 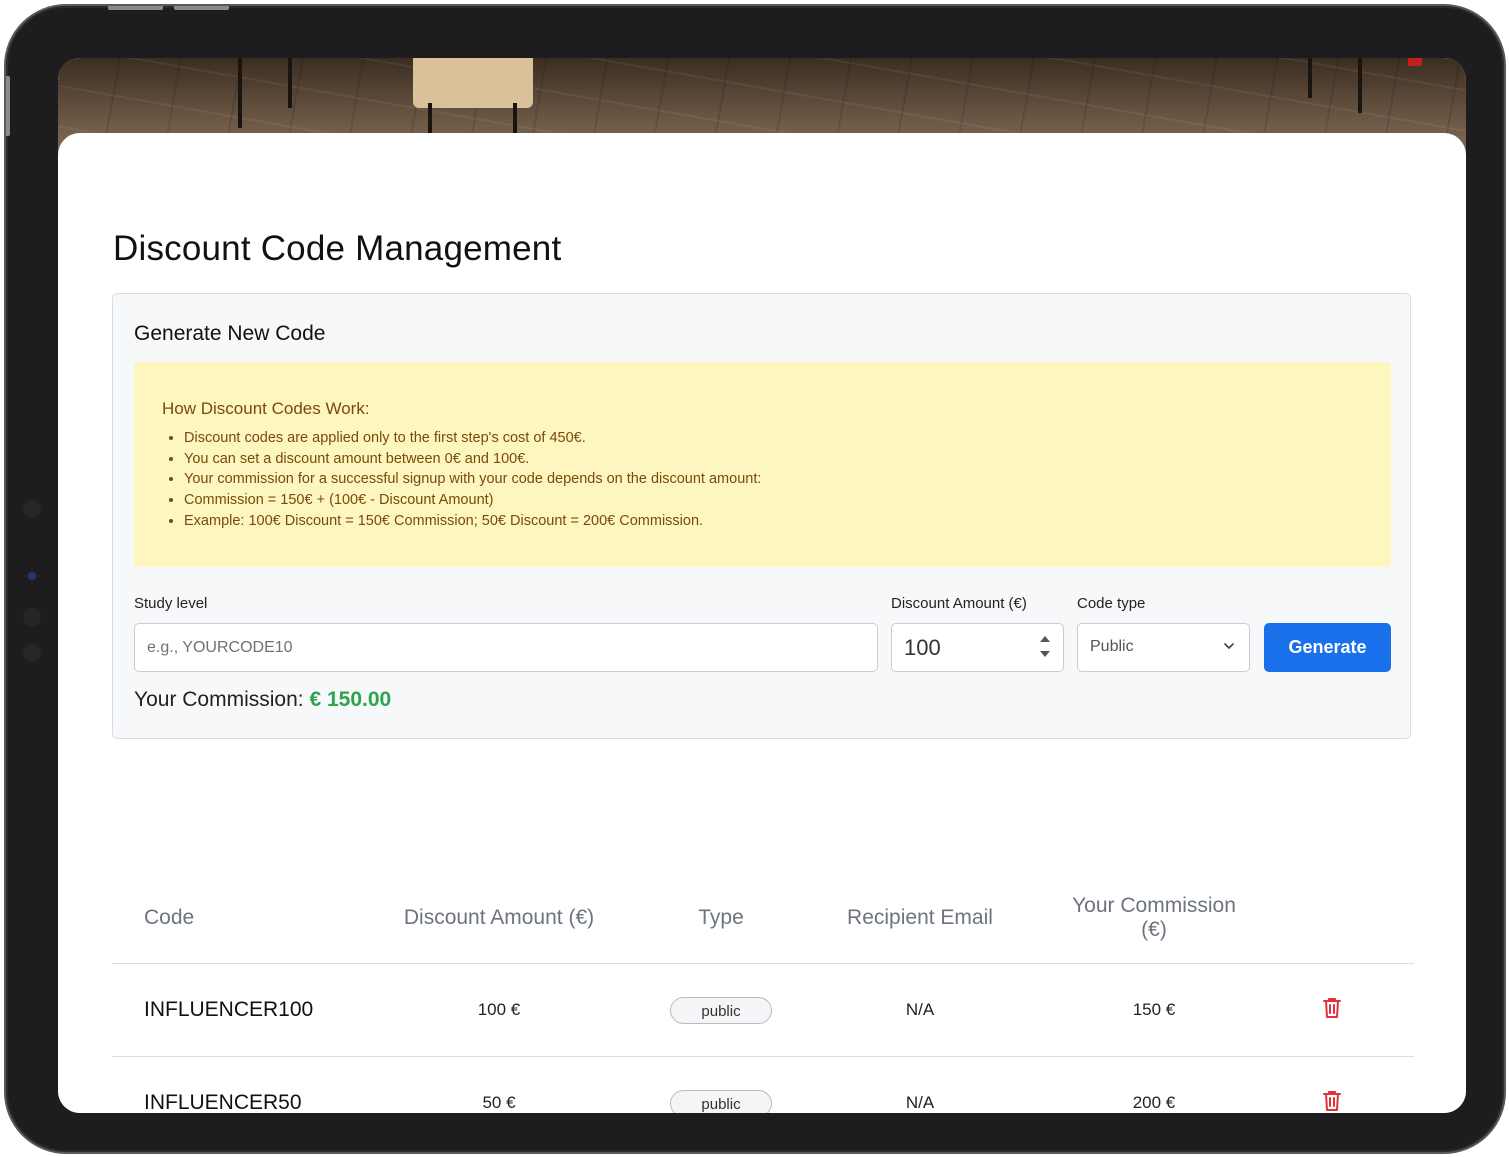 I want to click on commission-cell: 150 €, so click(x=1154, y=1010).